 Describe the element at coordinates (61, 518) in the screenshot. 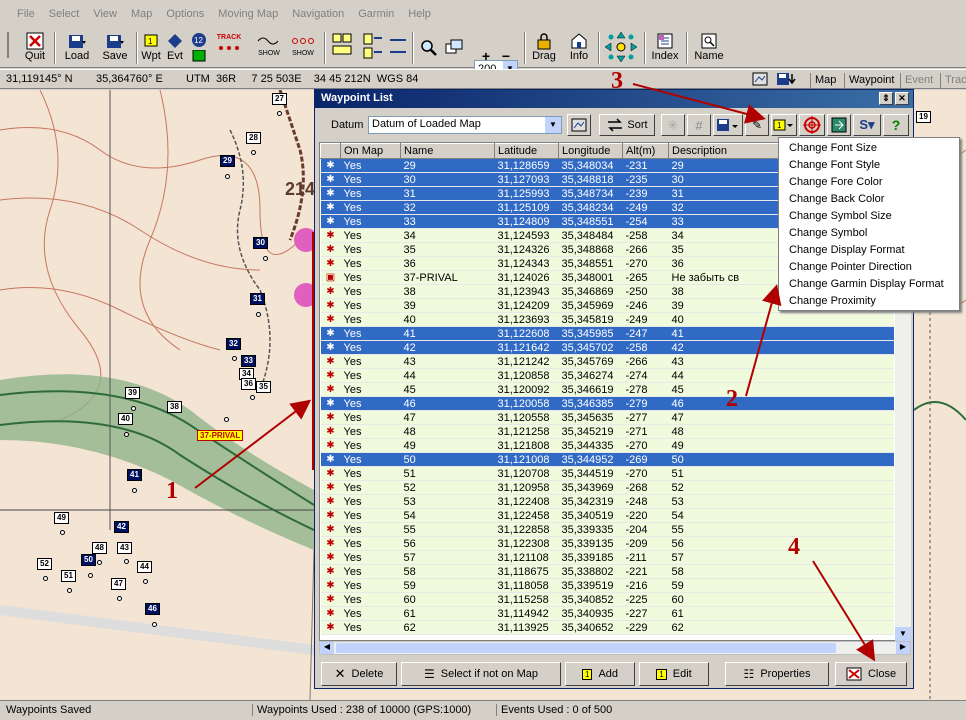

I see `map-waypoint-49: 49` at that location.